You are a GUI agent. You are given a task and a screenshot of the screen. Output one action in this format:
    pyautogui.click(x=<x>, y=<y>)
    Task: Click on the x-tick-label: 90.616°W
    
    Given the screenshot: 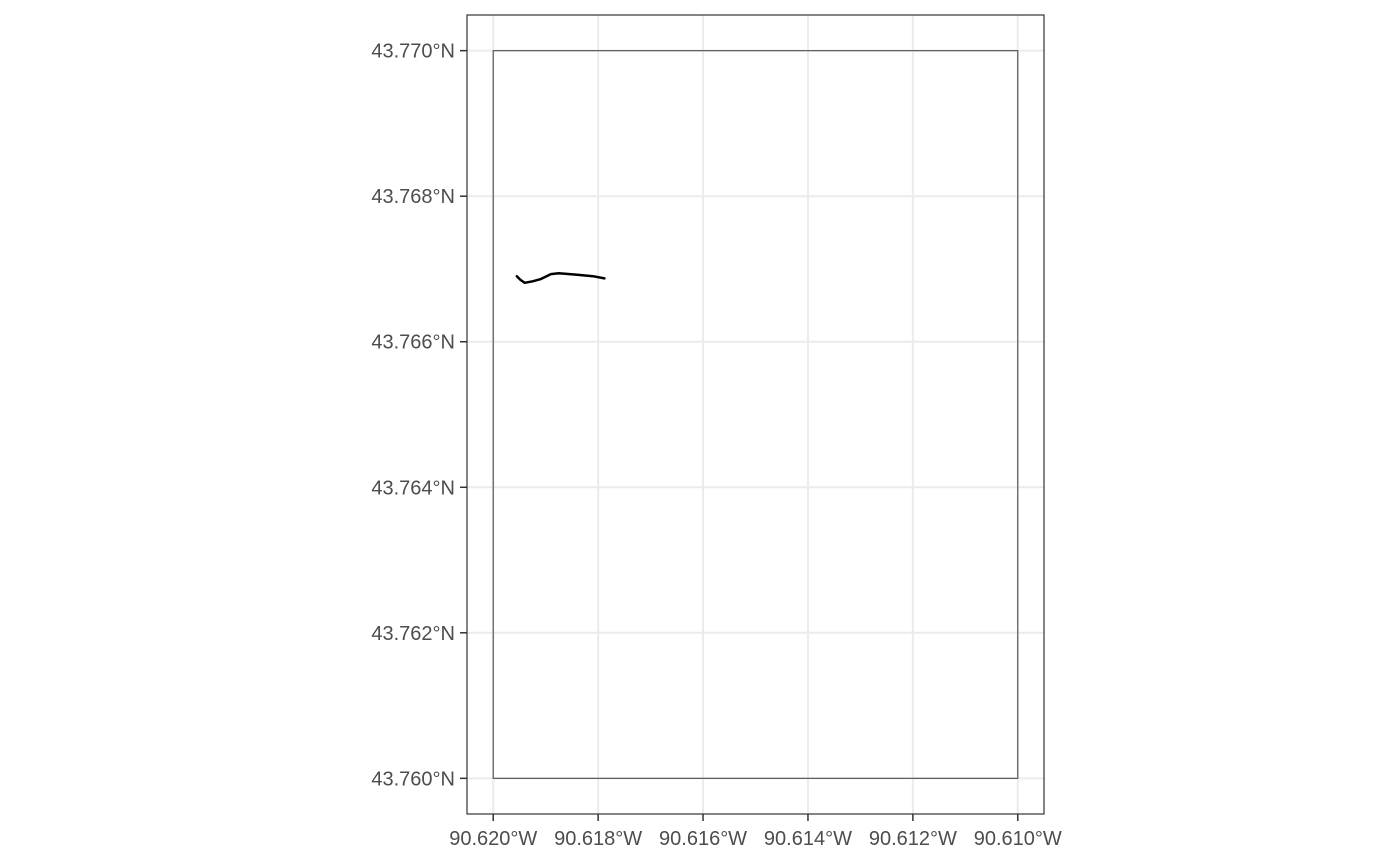 What is the action you would take?
    pyautogui.click(x=703, y=839)
    